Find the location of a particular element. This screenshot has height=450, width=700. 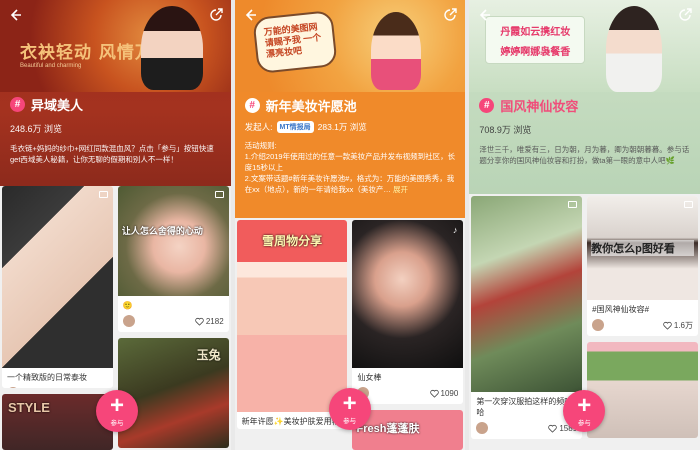

post-title: #国风神仙妆容# is located at coordinates (621, 309).